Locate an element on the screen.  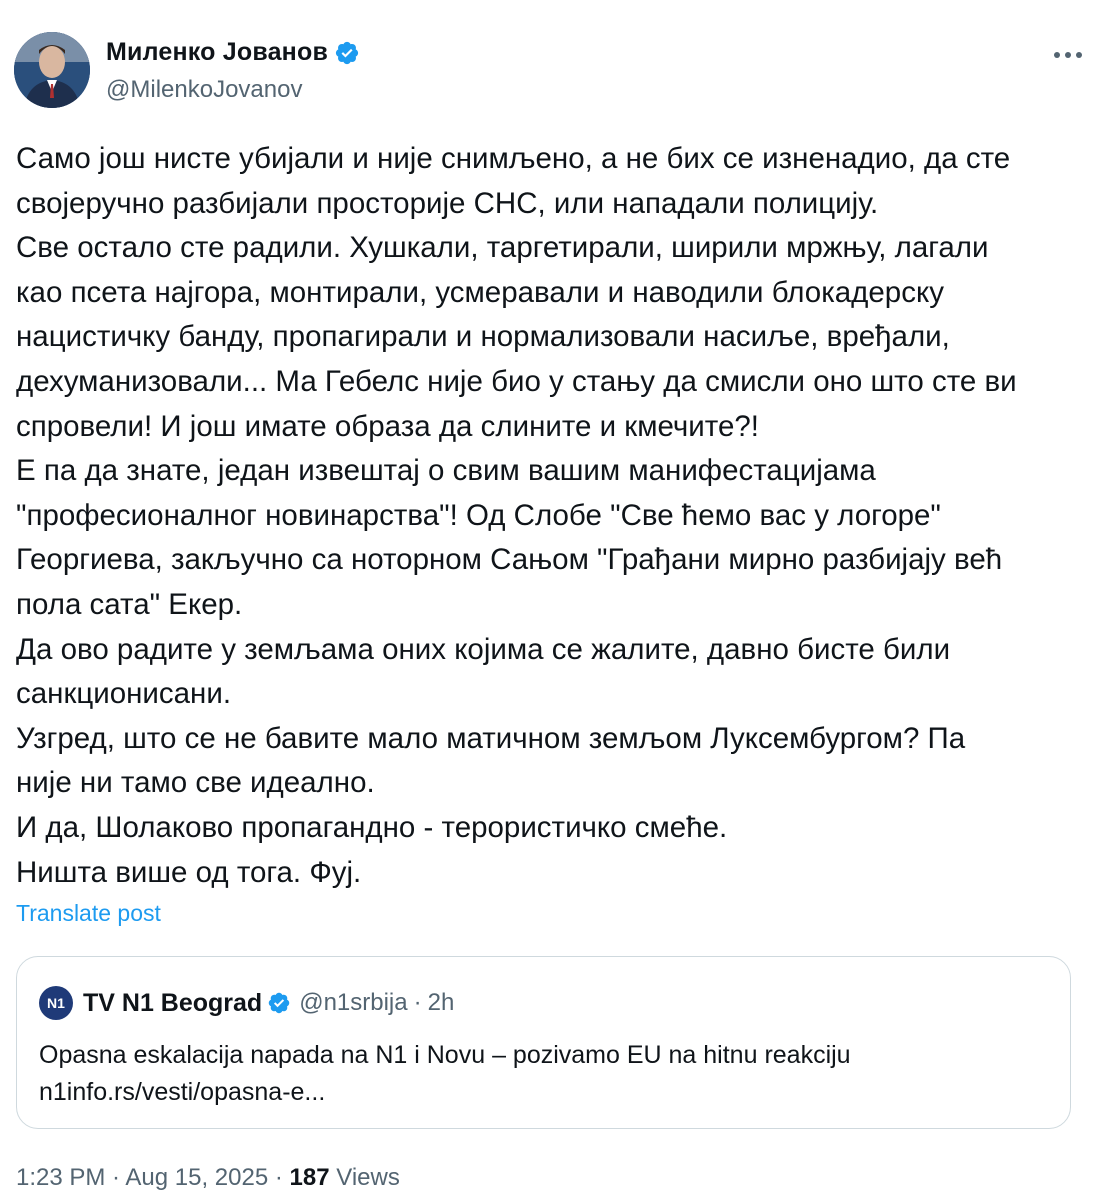
tweet-text-line: није ни тамо све идеално. is located at coordinates (195, 783).